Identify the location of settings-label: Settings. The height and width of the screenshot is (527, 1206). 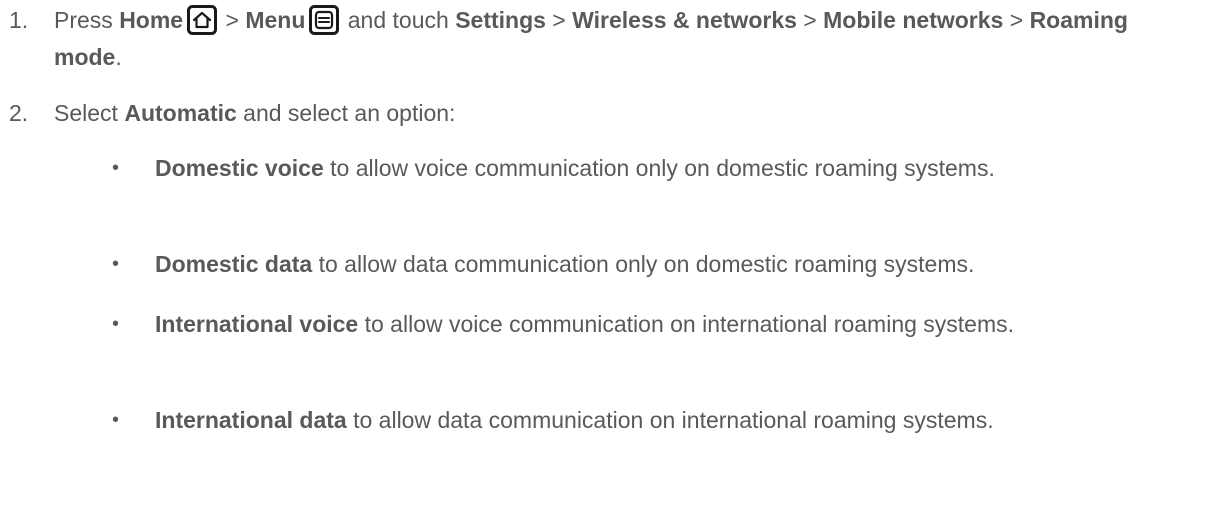
(500, 20).